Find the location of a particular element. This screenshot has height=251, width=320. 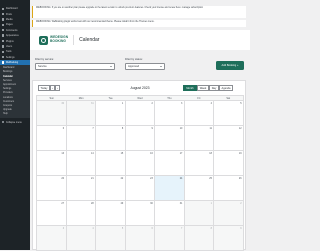

day-cell: 26 is located at coordinates (229, 188).